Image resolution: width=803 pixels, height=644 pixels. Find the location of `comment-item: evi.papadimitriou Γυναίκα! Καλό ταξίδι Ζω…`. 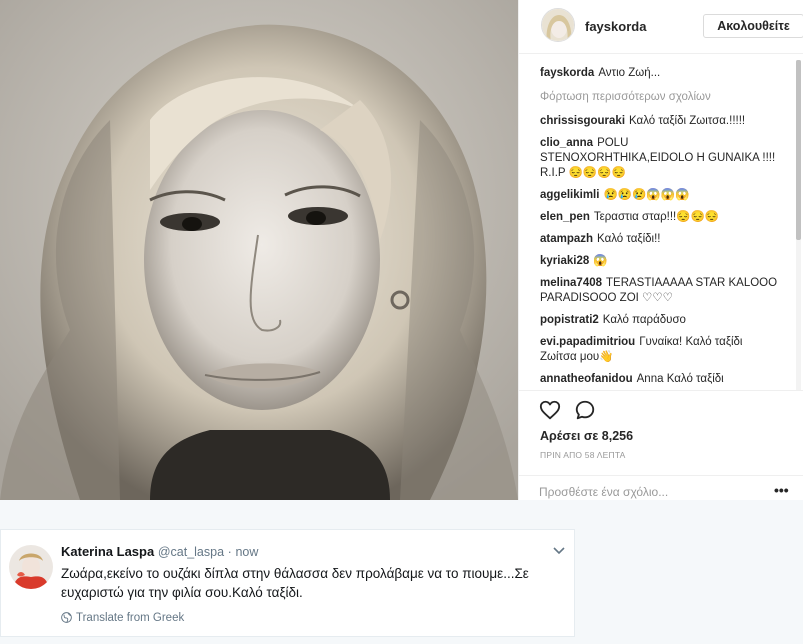

comment-item: evi.papadimitriou Γυναίκα! Καλό ταξίδι Ζω… is located at coordinates (661, 350).